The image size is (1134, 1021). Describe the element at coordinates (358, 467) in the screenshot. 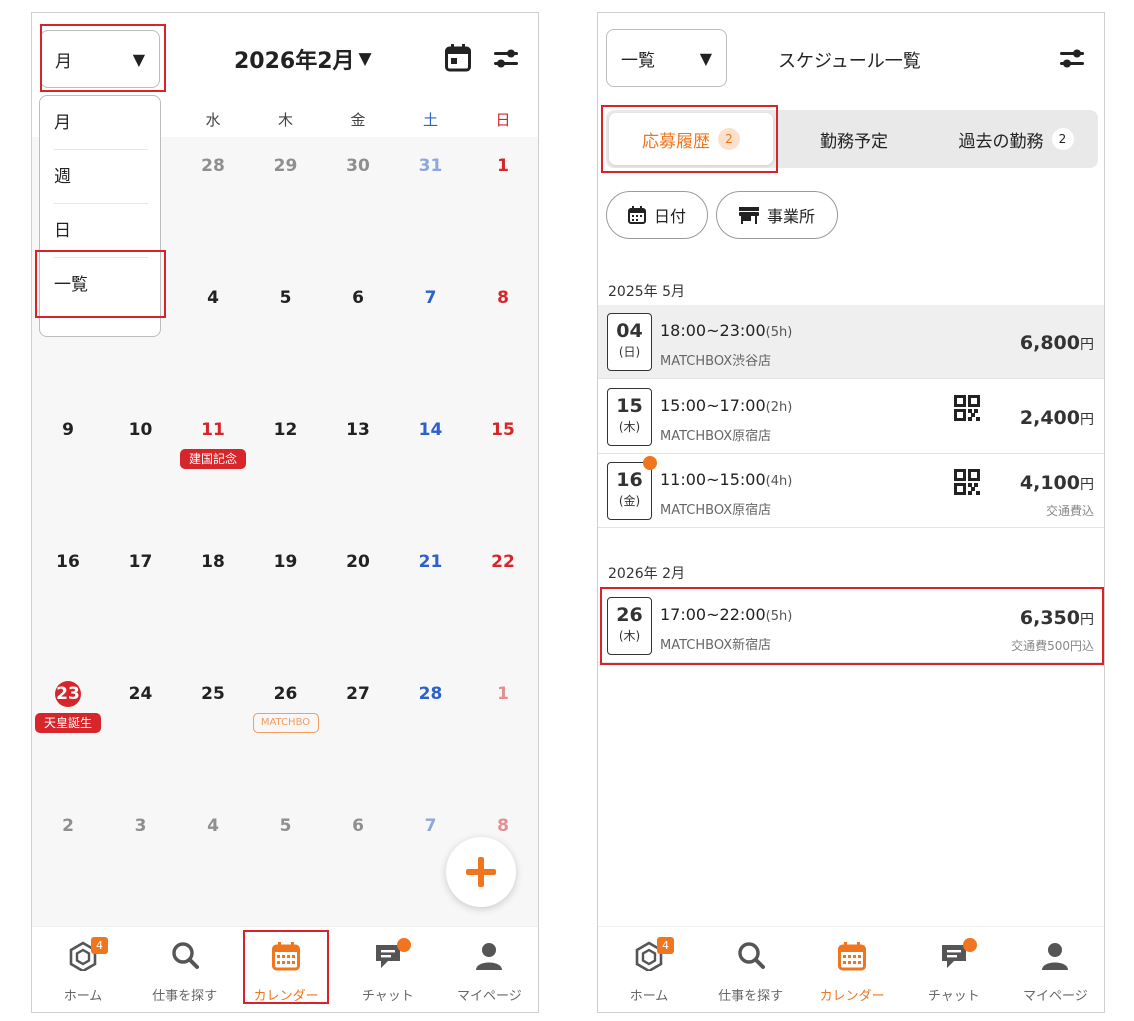

I see `calendar-day-cell: 13` at that location.